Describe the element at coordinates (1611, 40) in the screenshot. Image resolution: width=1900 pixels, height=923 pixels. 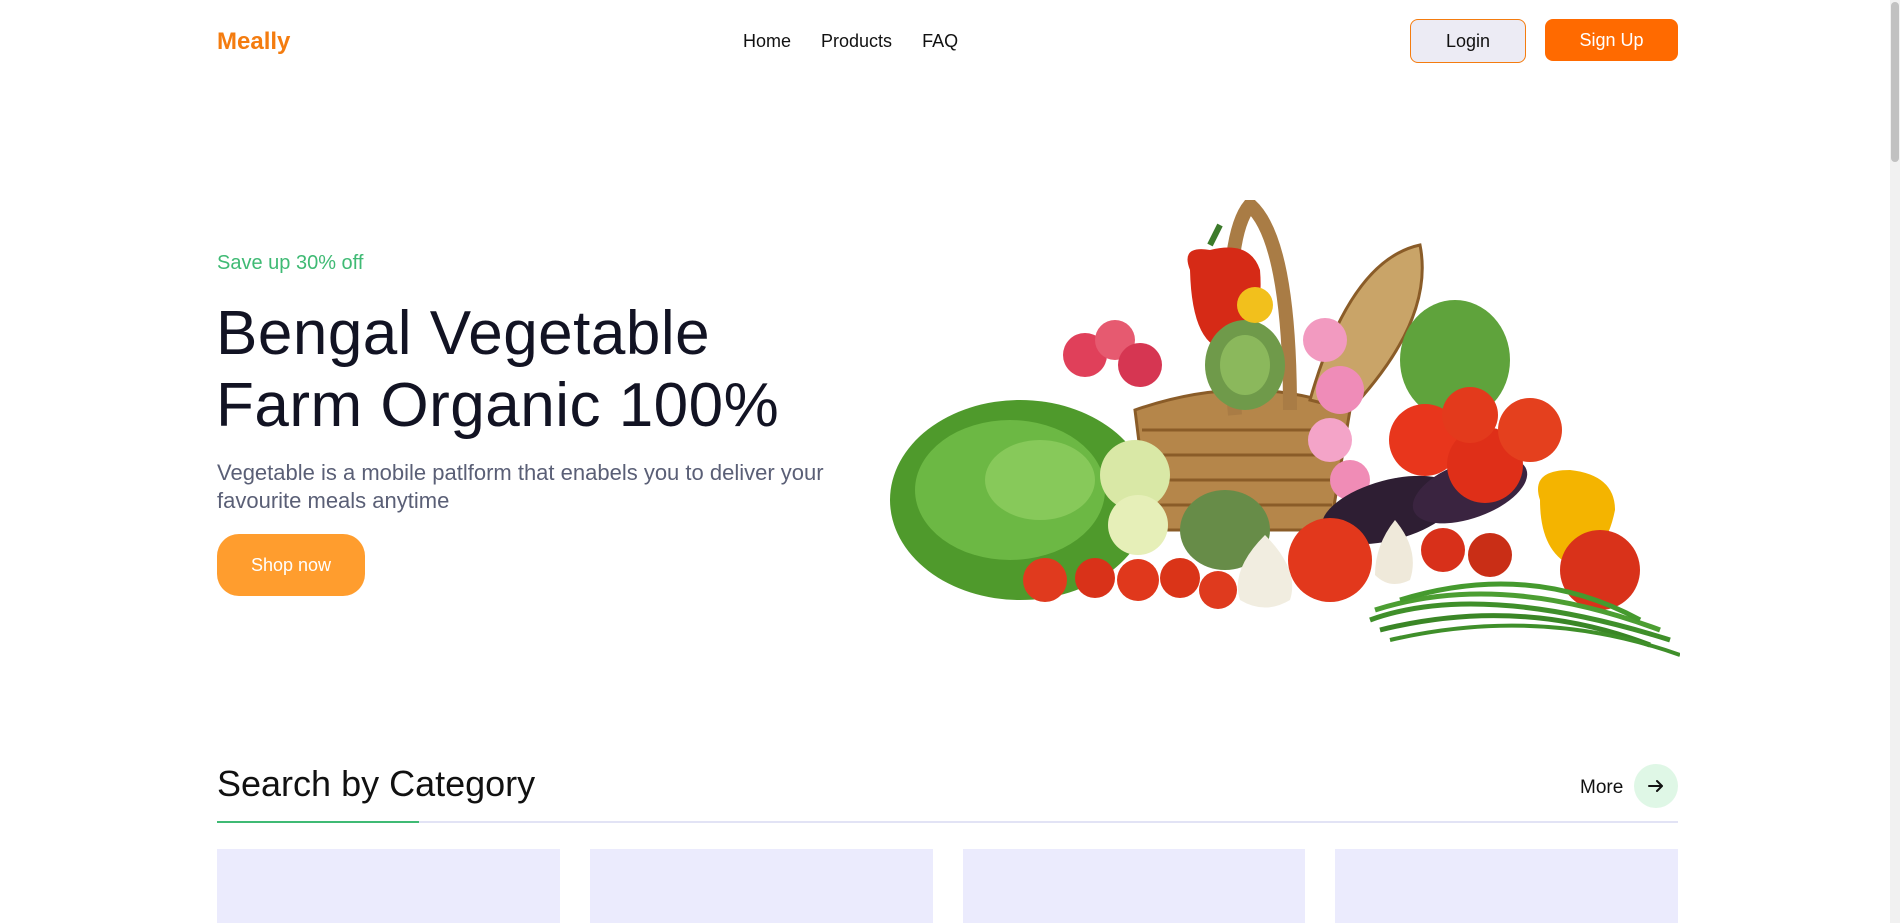
I see `signup-button: Sign Up` at that location.